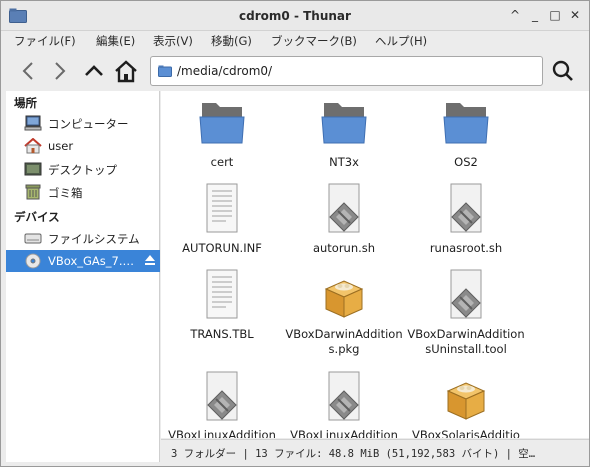  Describe the element at coordinates (314, 41) in the screenshot. I see `menu-bookmarks: ブックマーク(B)` at that location.